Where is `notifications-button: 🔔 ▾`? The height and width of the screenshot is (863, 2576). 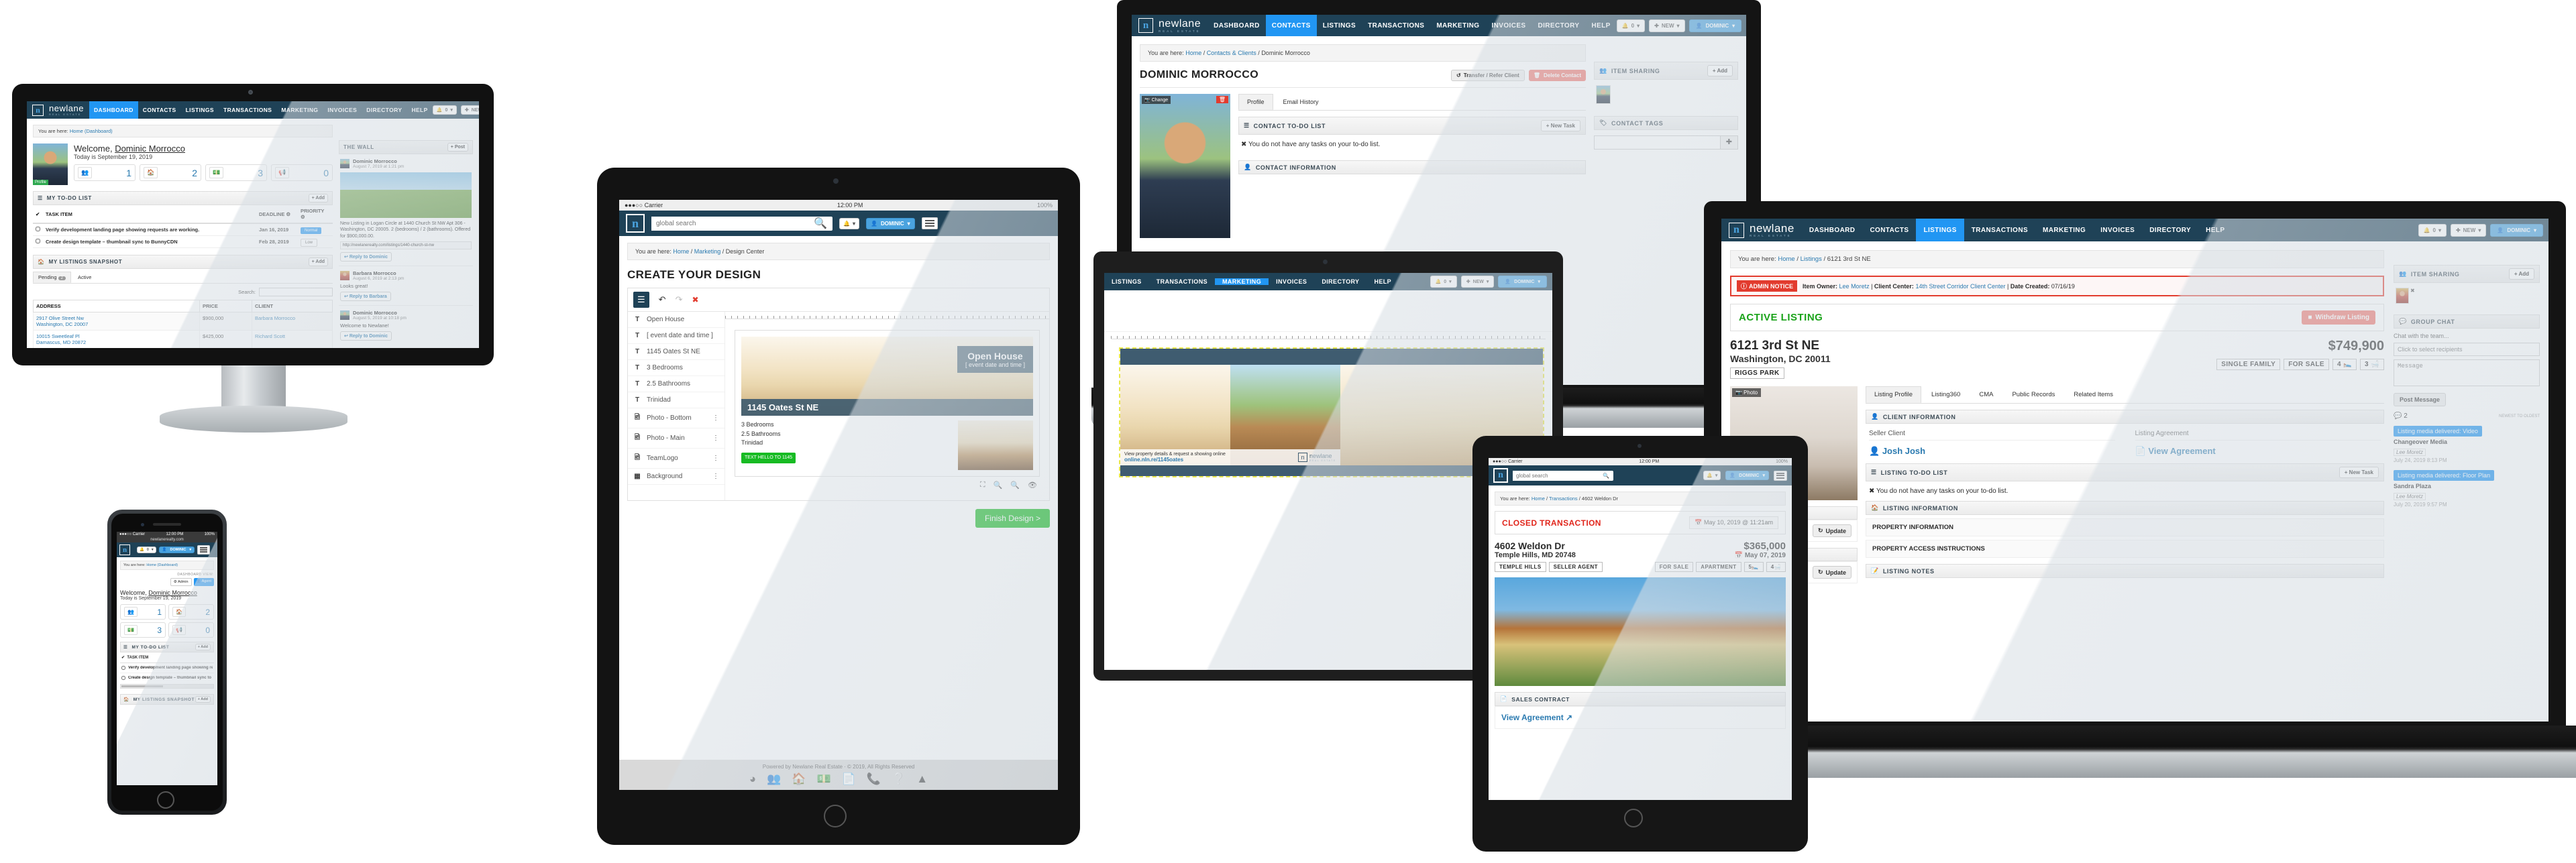
notifications-button: 🔔 ▾ is located at coordinates (849, 223).